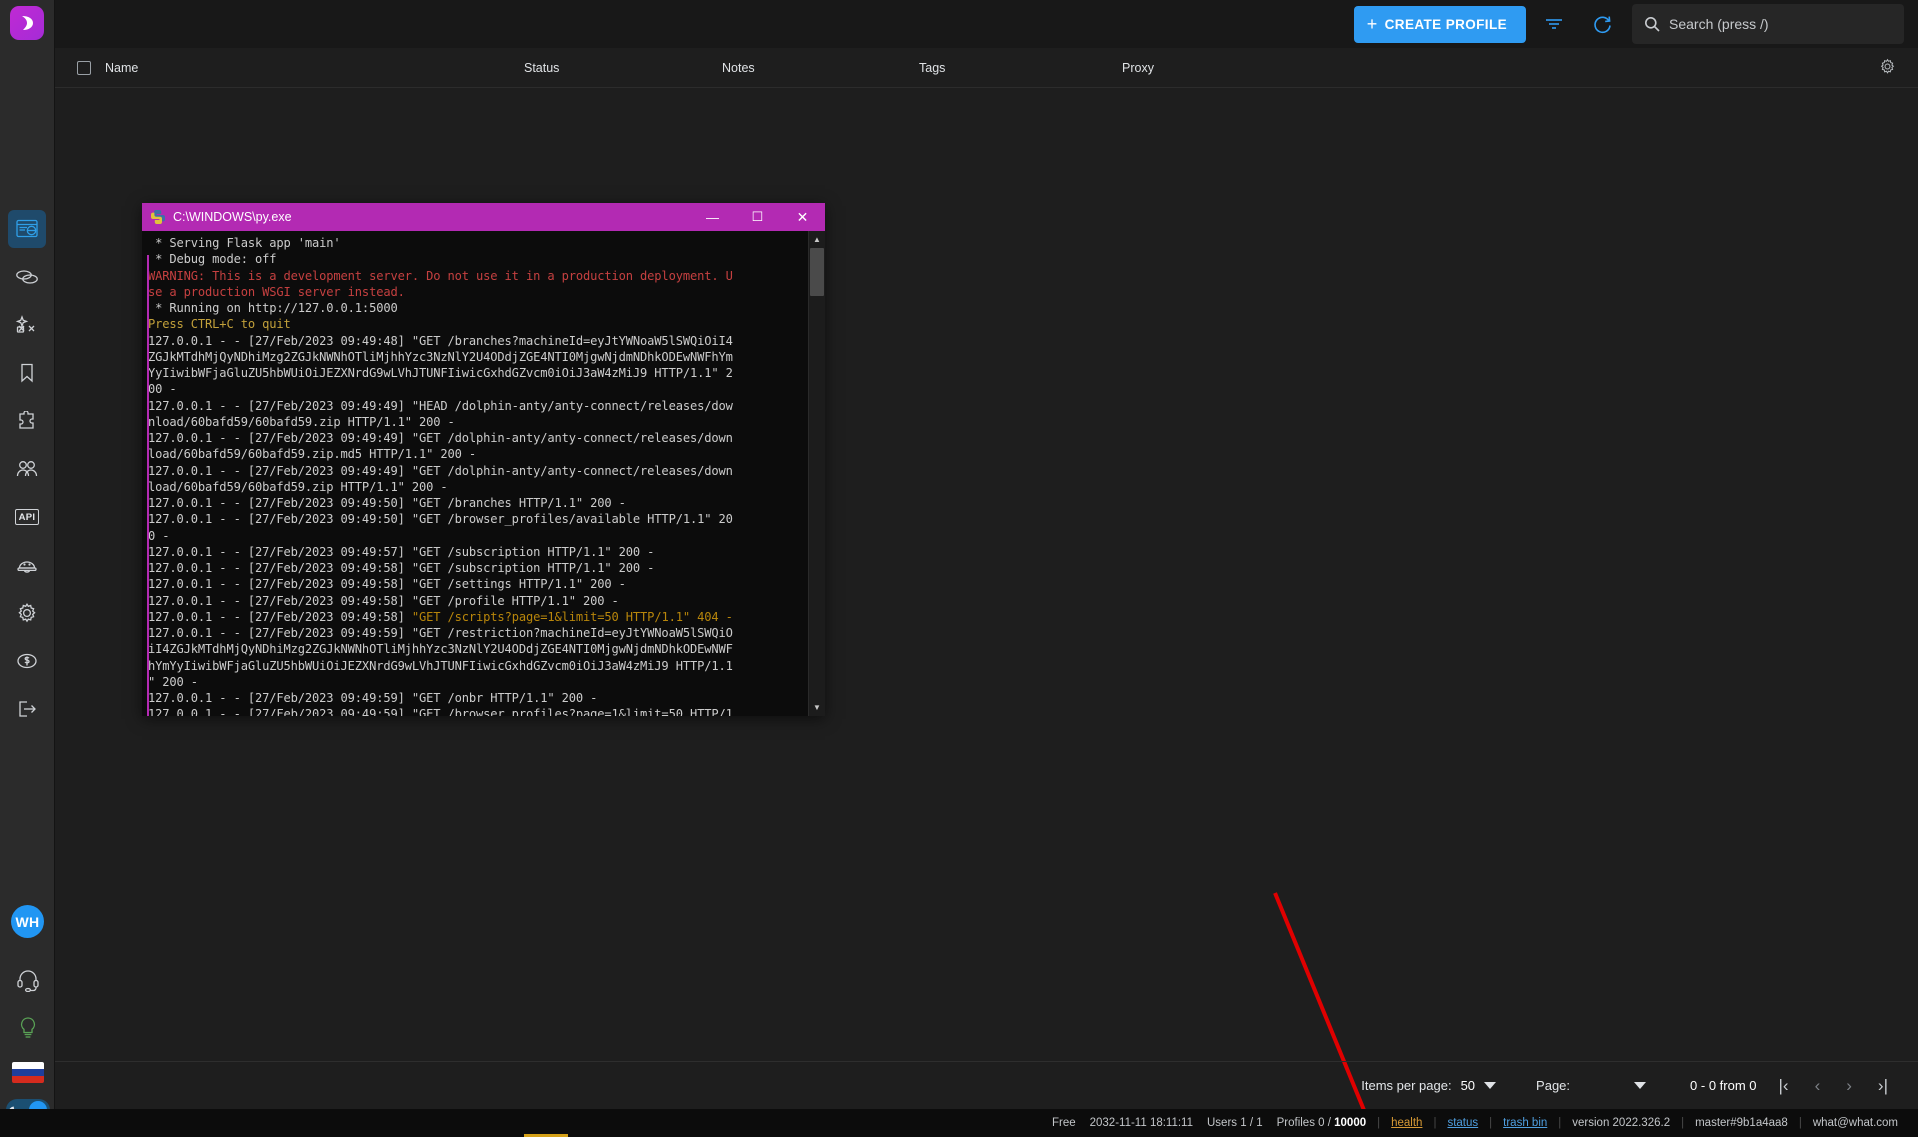 Image resolution: width=1918 pixels, height=1137 pixels. I want to click on left-sidebar: API WH, so click(27, 568).